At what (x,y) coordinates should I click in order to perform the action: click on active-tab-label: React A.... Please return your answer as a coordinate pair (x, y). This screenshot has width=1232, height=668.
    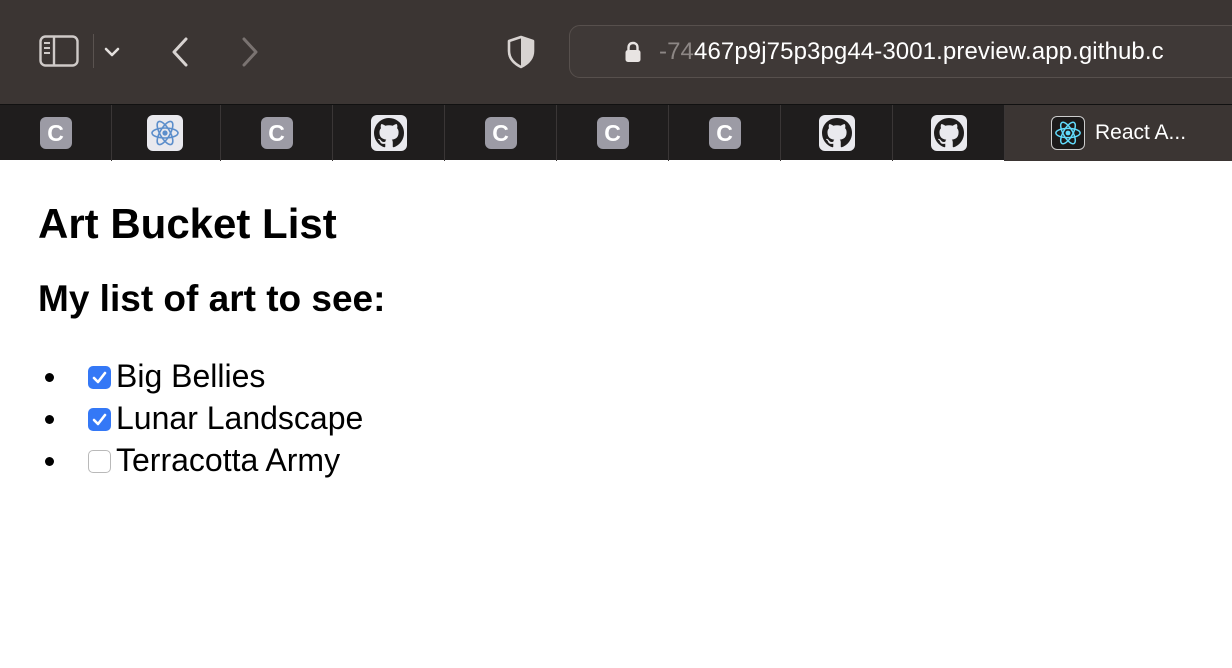
    Looking at the image, I should click on (1141, 132).